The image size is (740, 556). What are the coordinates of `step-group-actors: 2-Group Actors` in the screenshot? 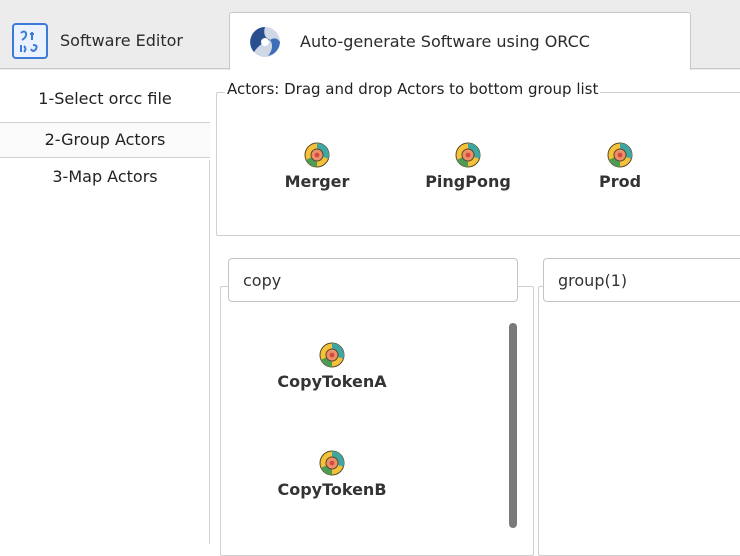 It's located at (105, 140).